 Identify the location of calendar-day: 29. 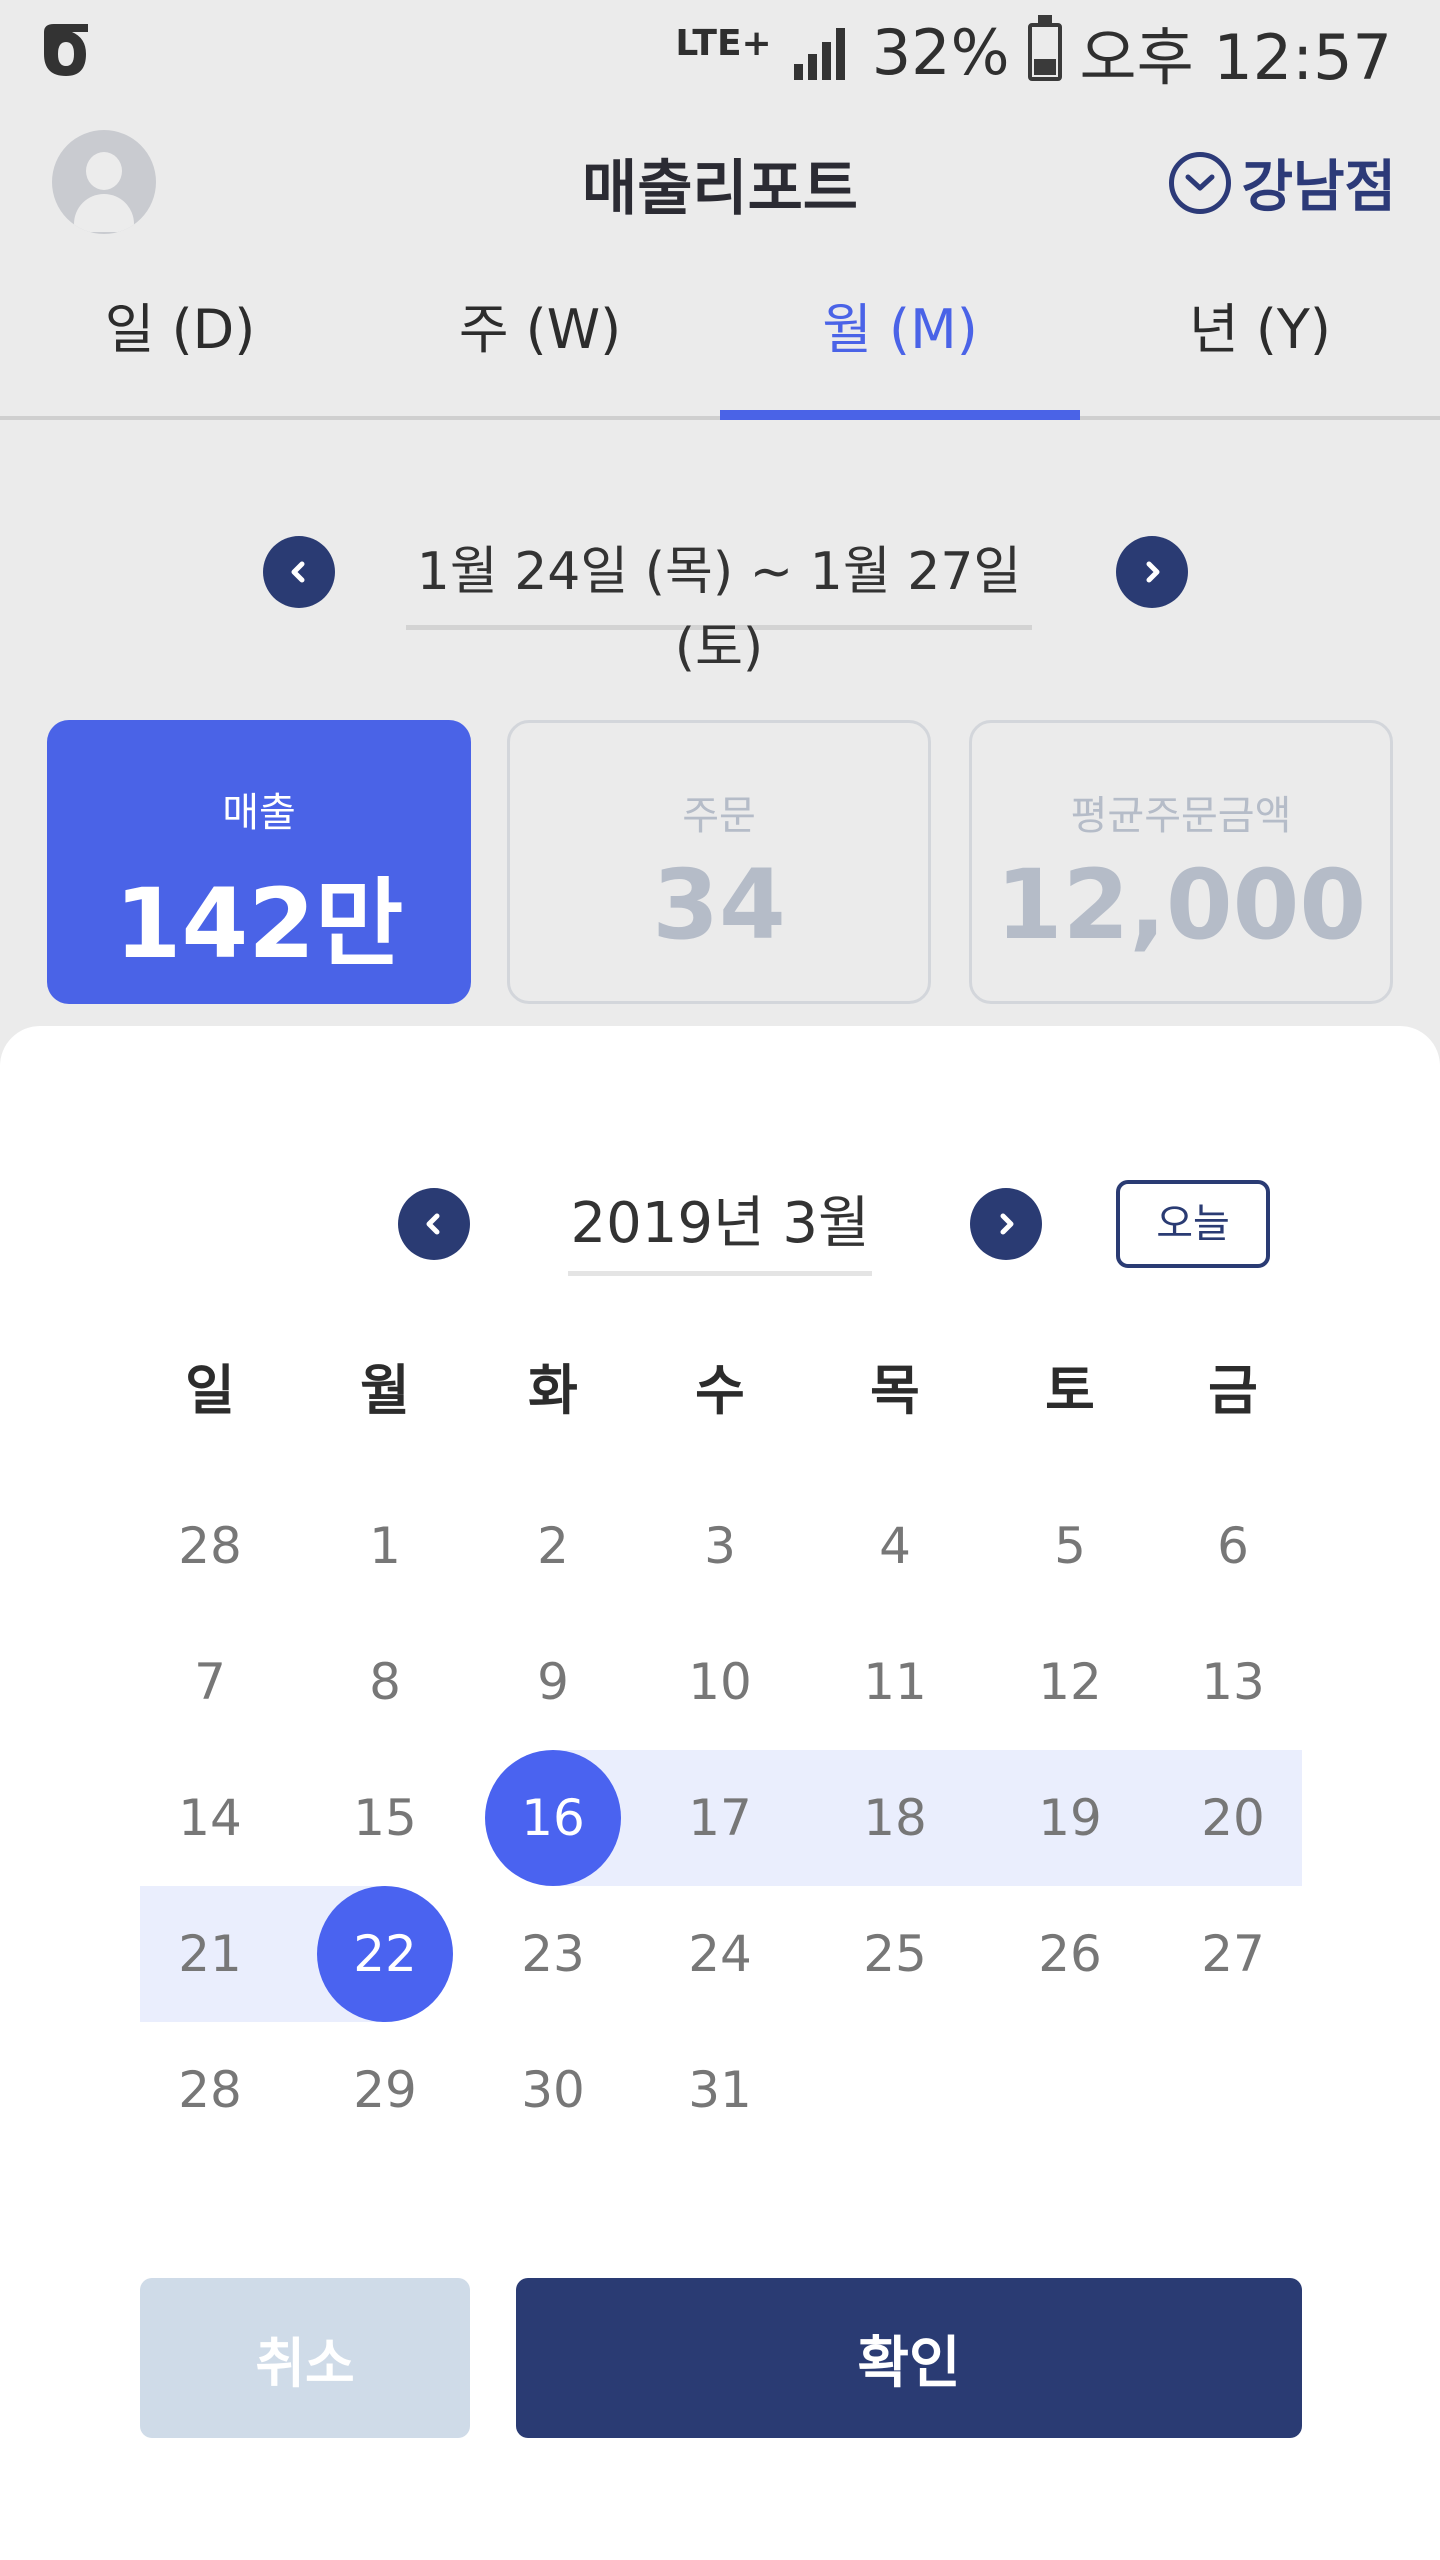
(385, 2090).